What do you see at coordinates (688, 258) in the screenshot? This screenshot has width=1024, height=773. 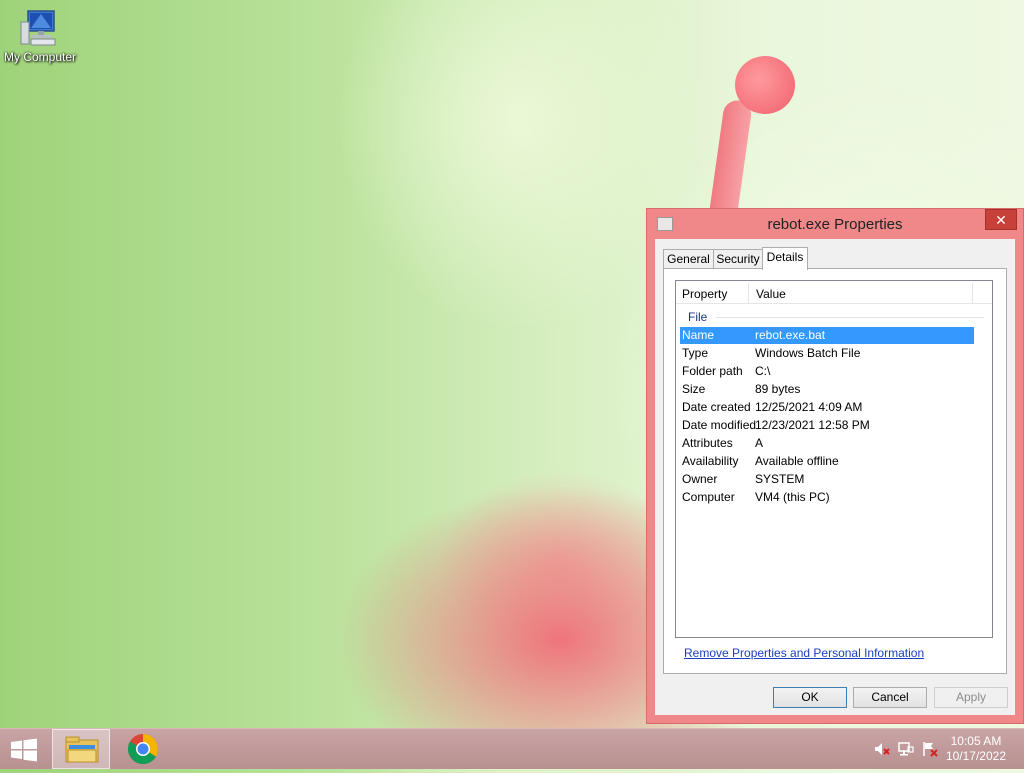 I see `tab-general: General` at bounding box center [688, 258].